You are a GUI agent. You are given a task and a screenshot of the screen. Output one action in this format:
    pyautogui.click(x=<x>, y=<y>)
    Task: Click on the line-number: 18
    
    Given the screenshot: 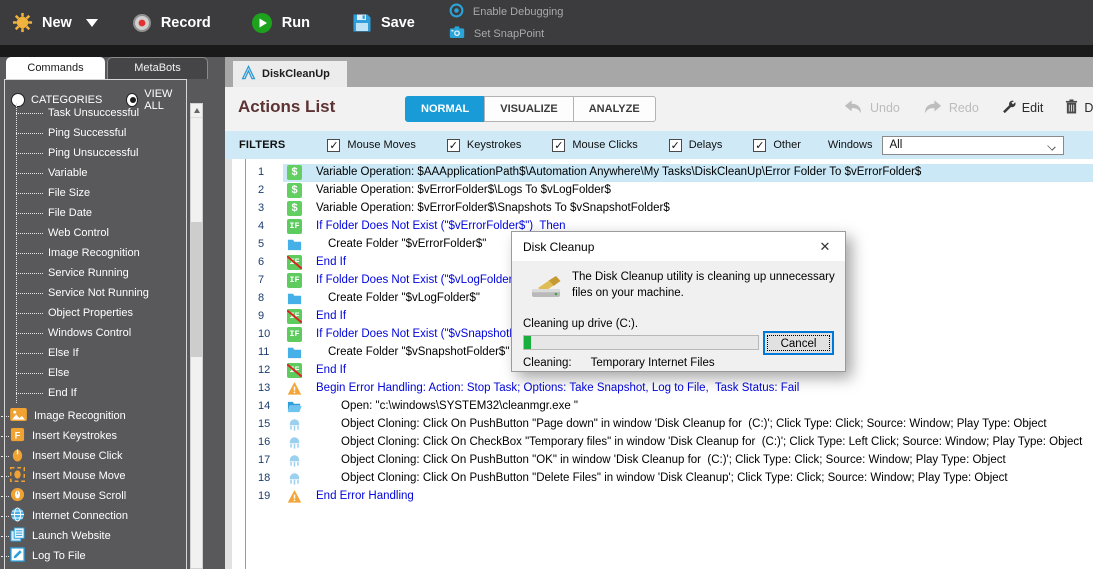 What is the action you would take?
    pyautogui.click(x=264, y=478)
    